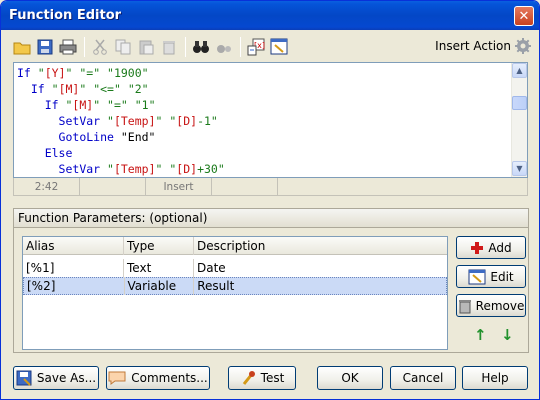  I want to click on save-icon, so click(45, 47).